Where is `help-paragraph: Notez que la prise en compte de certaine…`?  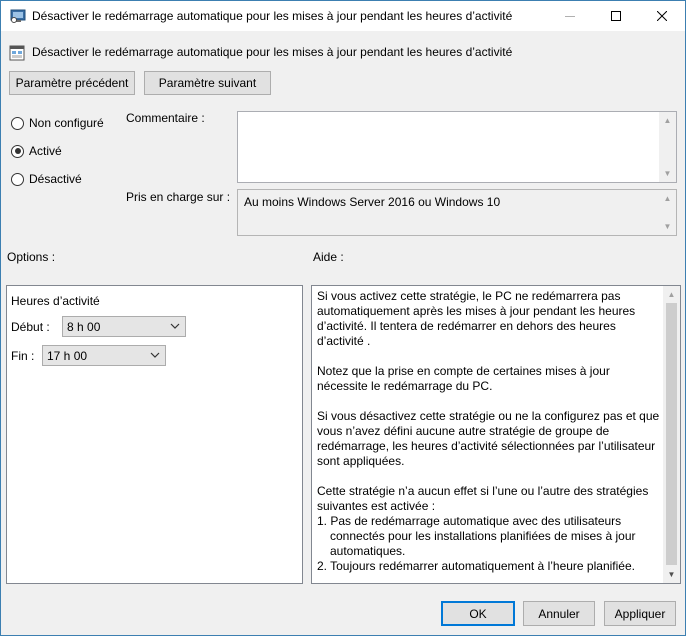 help-paragraph: Notez que la prise en compte de certaine… is located at coordinates (463, 378).